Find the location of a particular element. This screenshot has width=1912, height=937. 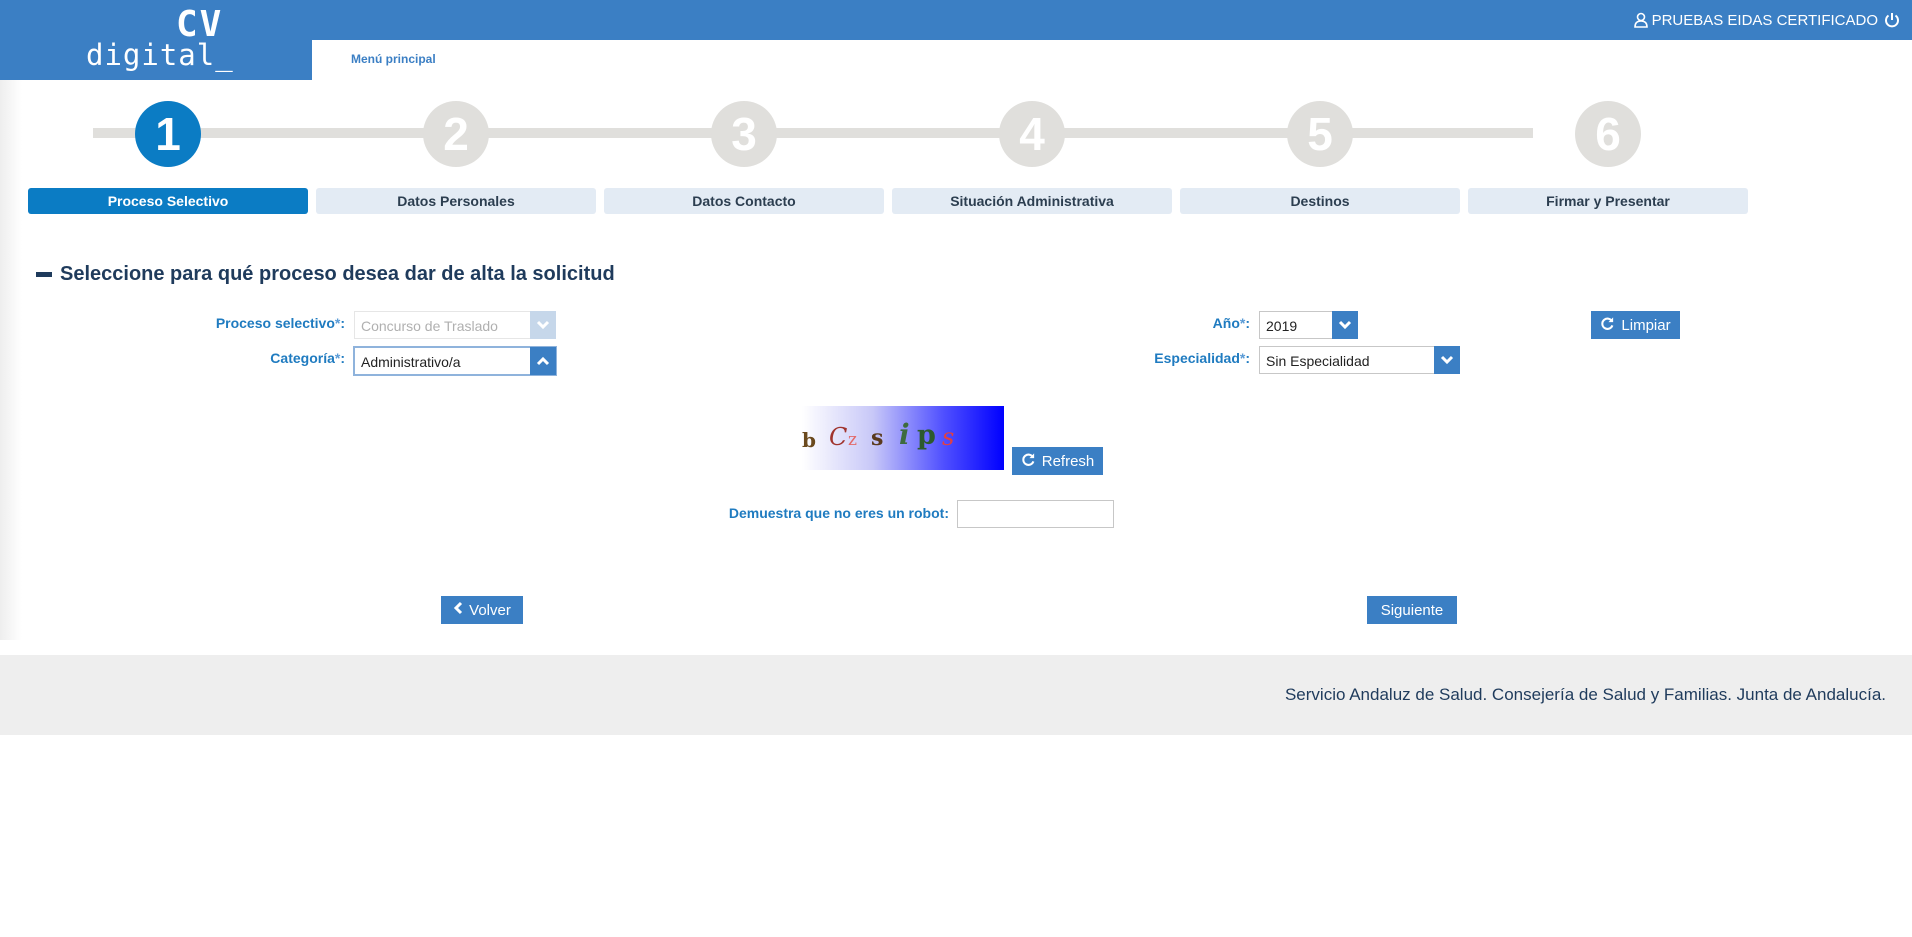

anio-label: Año*: is located at coordinates (1231, 323).